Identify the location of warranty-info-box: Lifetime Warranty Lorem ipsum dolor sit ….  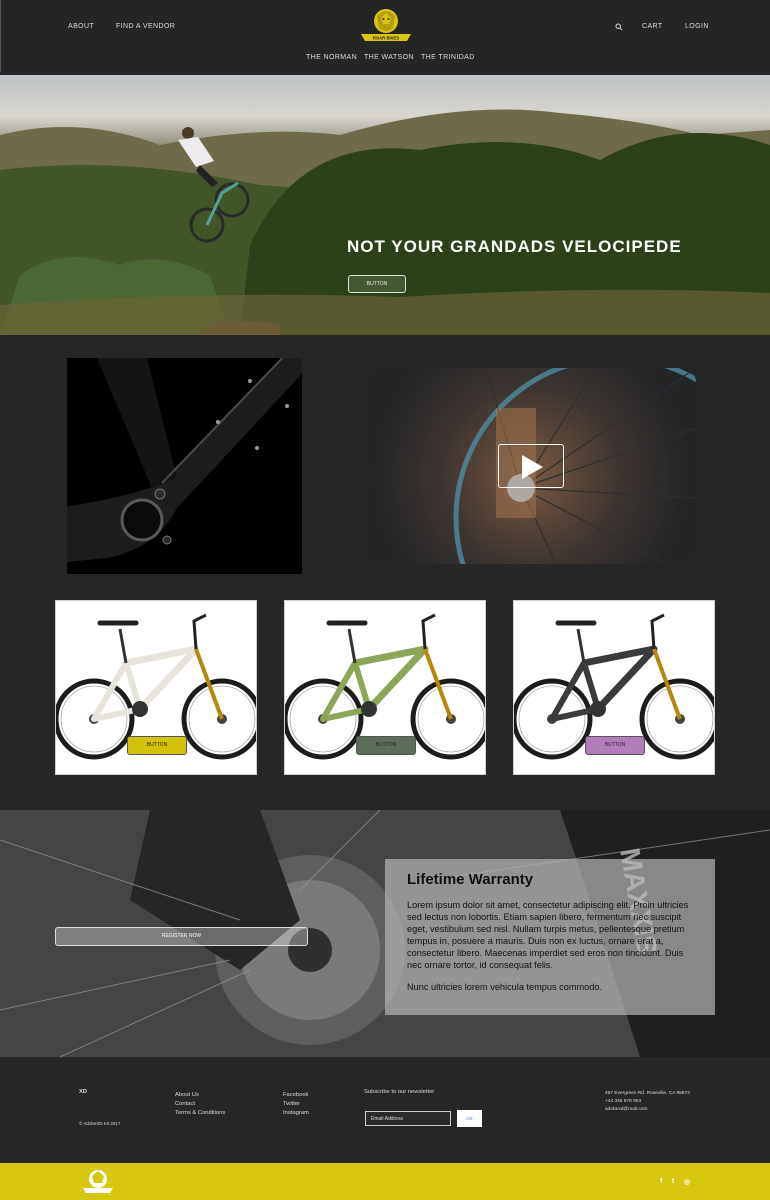
(550, 937).